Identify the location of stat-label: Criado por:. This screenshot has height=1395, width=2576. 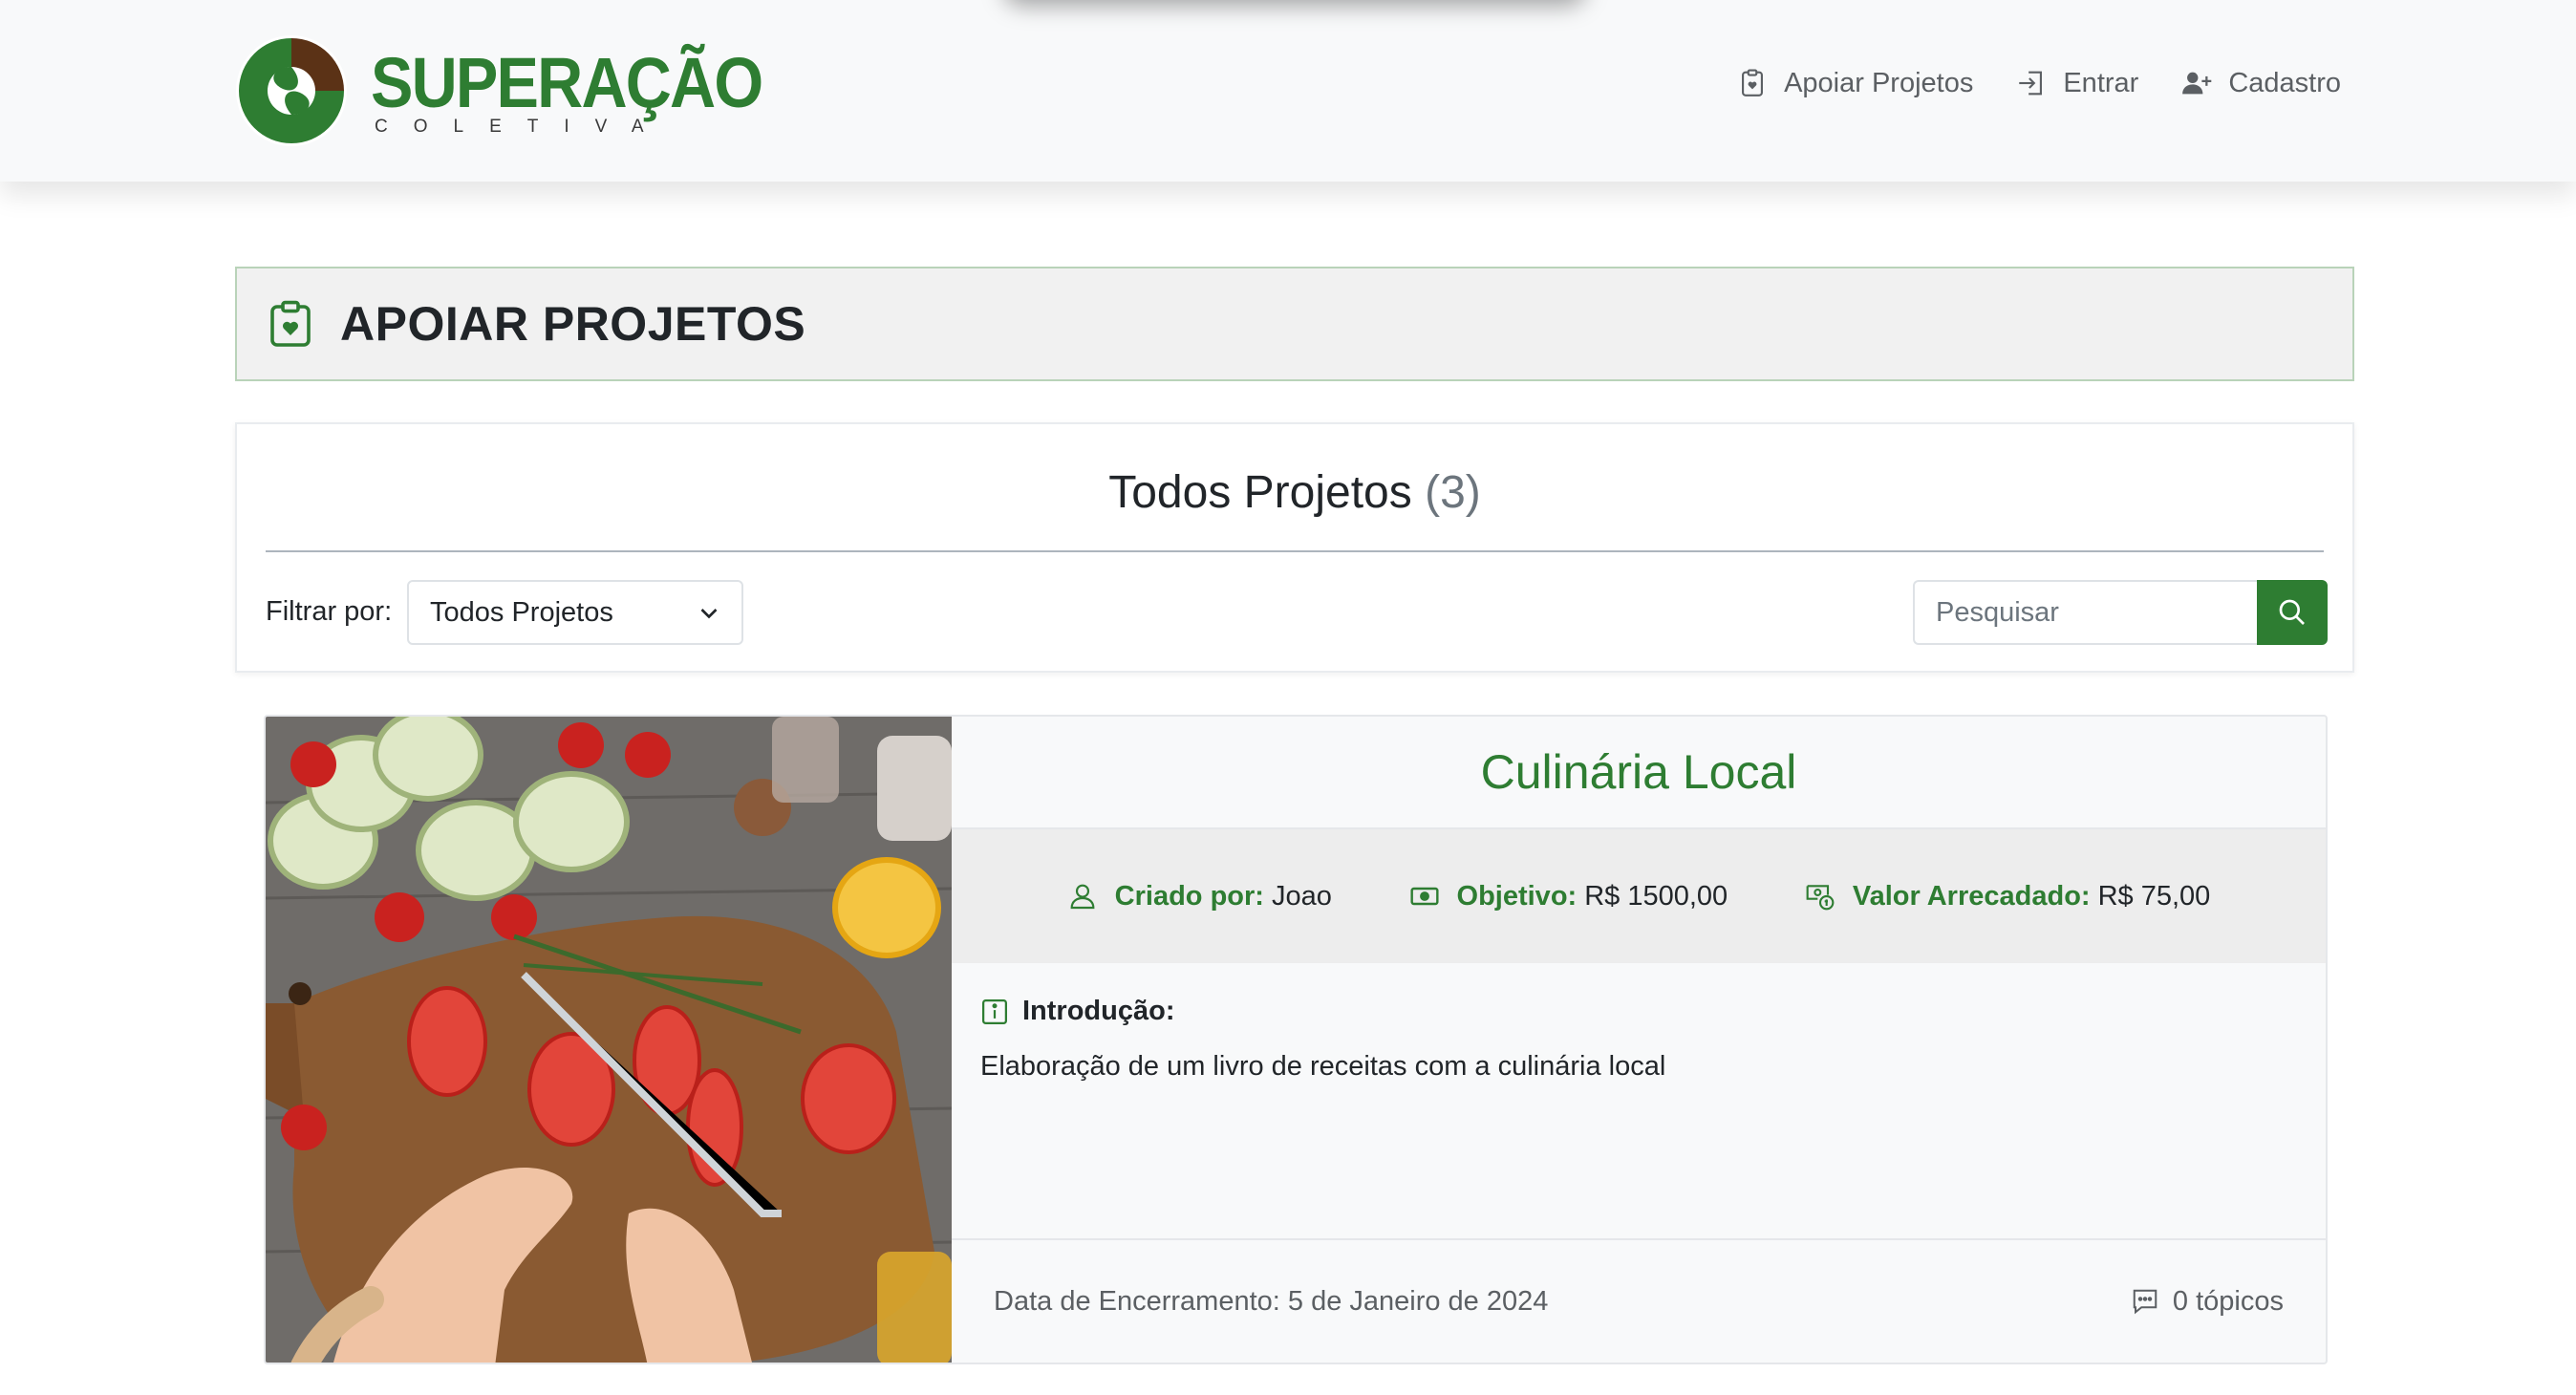
(1189, 896).